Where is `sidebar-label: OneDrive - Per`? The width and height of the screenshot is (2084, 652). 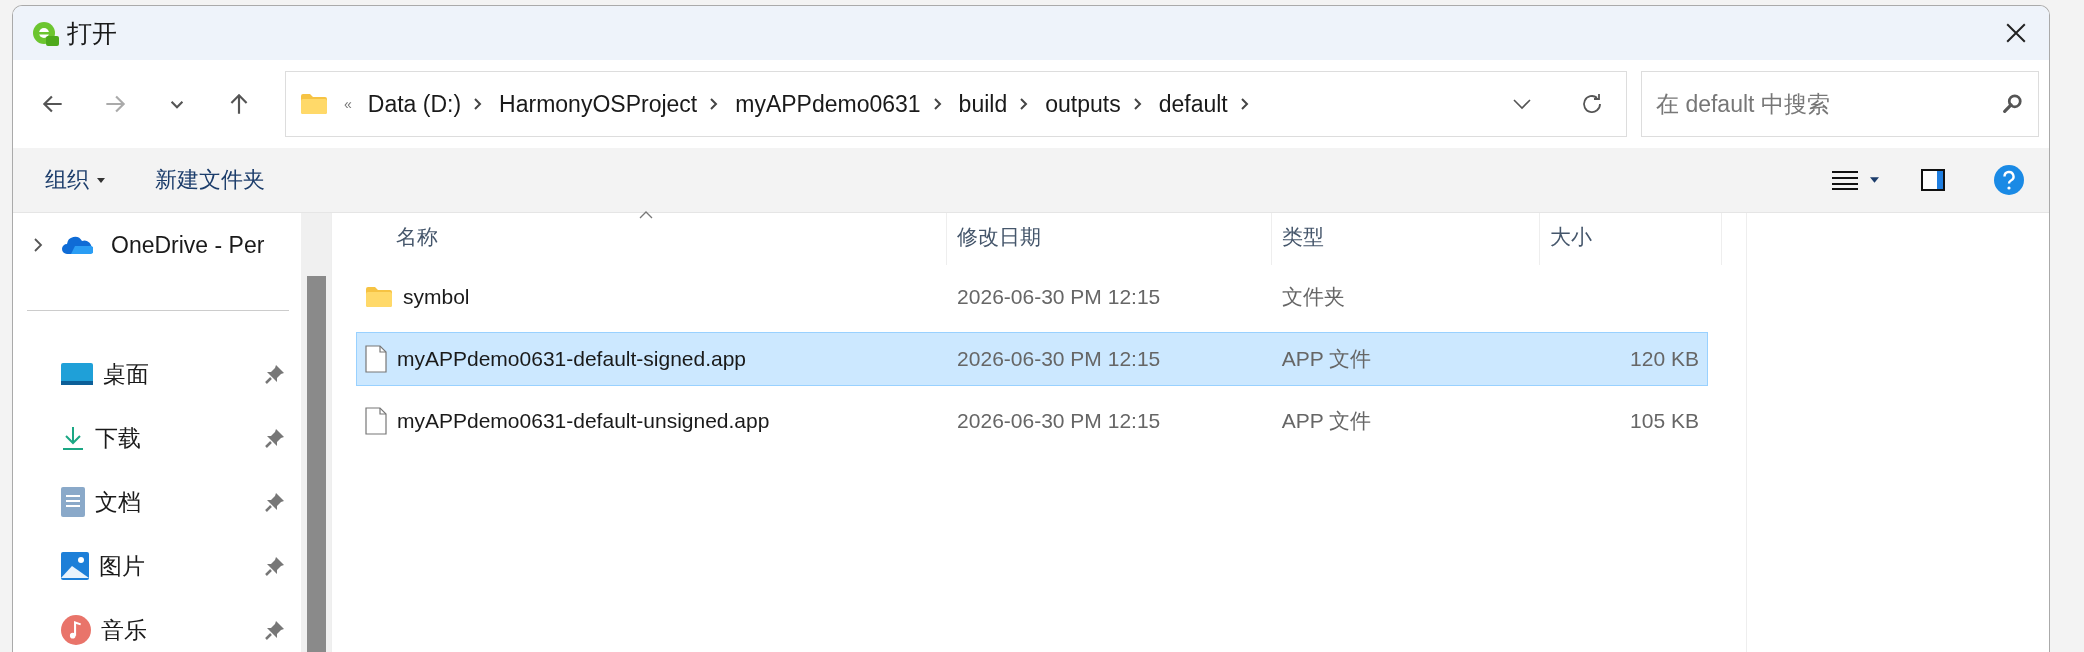 sidebar-label: OneDrive - Per is located at coordinates (188, 245).